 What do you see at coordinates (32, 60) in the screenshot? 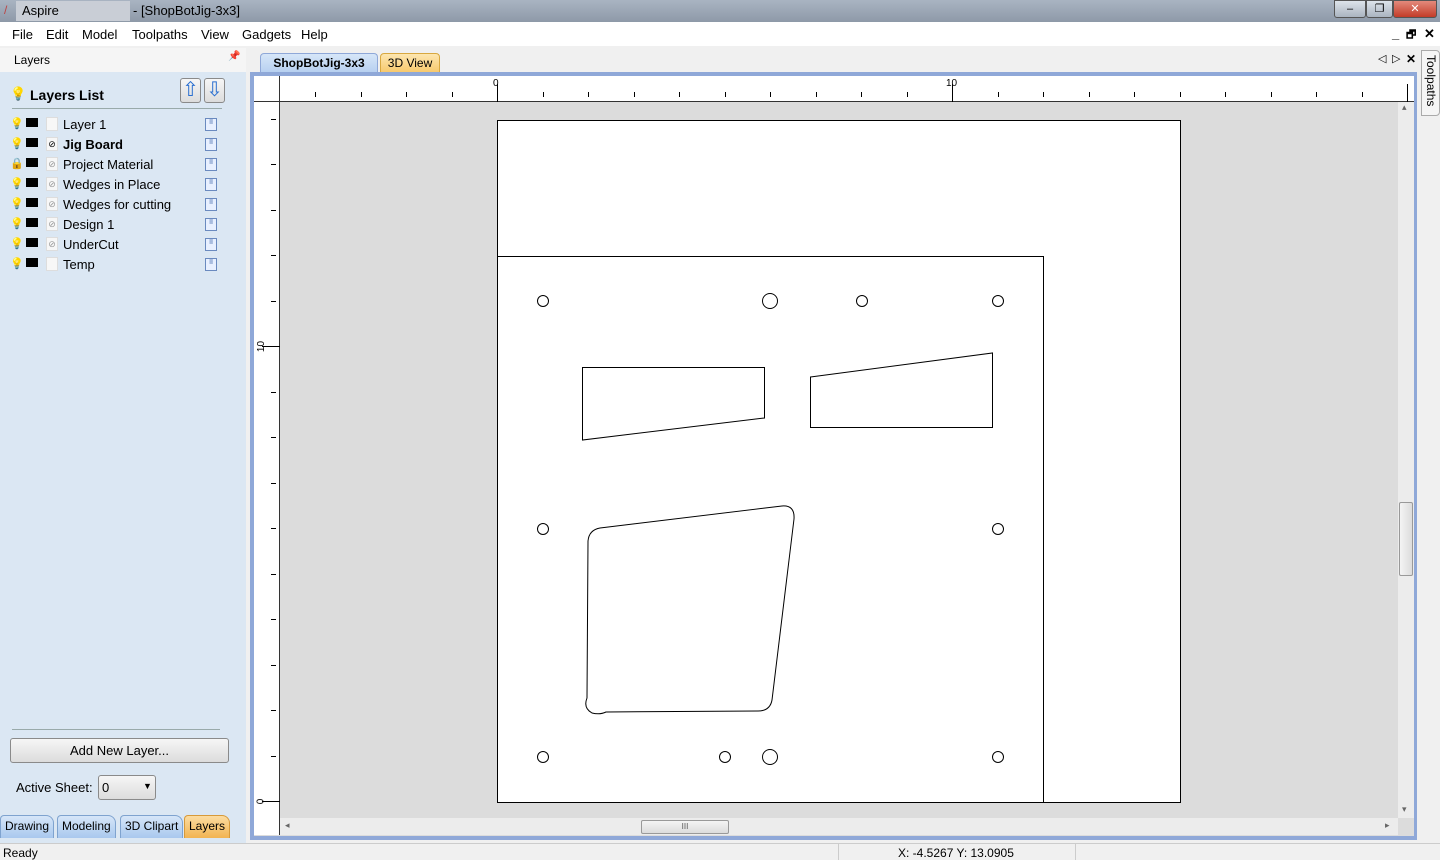
I see `layers-panel-title: Layers` at bounding box center [32, 60].